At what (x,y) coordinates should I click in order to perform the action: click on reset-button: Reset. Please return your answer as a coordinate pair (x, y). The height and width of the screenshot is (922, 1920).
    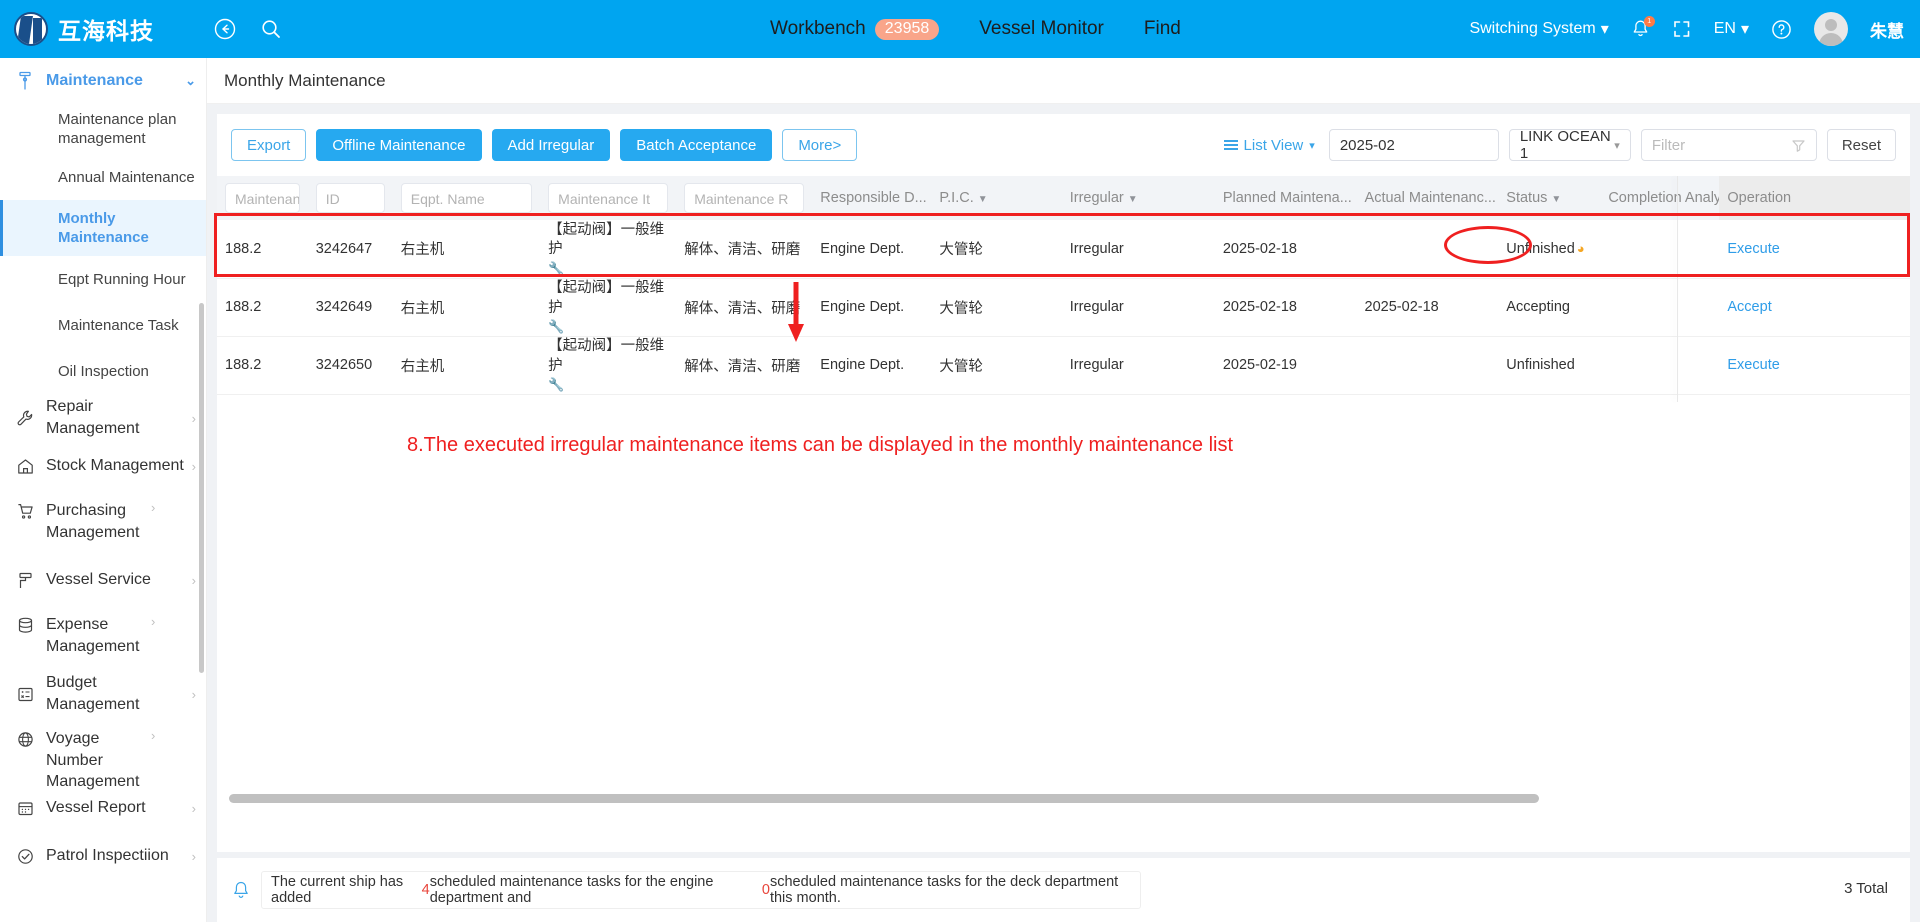
    Looking at the image, I should click on (1861, 145).